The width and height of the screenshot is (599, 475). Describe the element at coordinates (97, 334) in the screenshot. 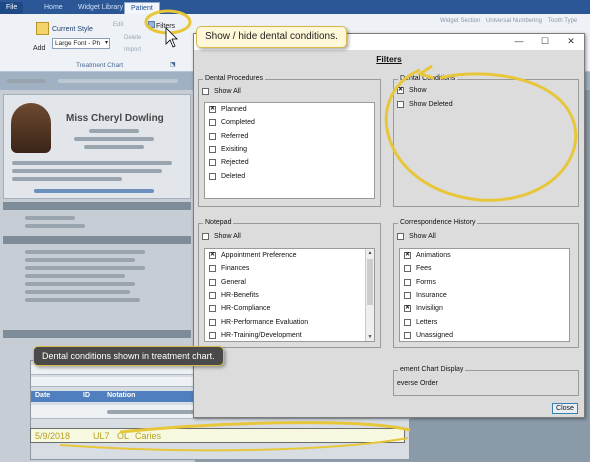

I see `responsible-section-bar` at that location.